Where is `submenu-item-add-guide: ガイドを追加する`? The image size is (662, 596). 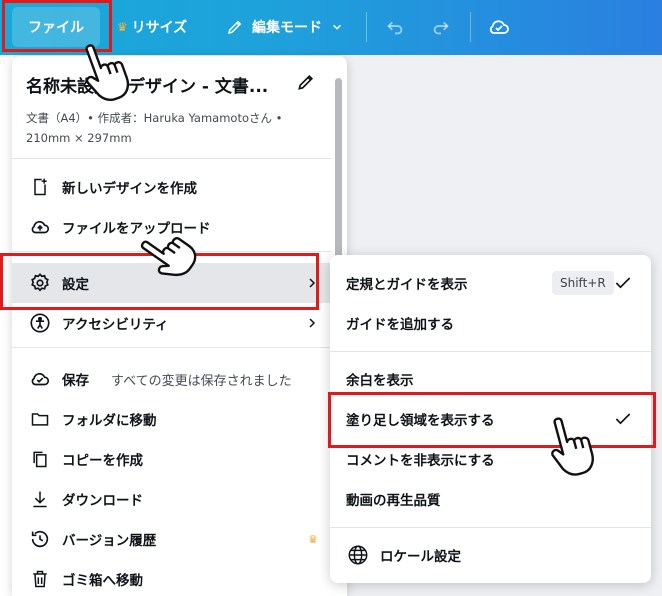
submenu-item-add-guide: ガイドを追加する is located at coordinates (490, 323).